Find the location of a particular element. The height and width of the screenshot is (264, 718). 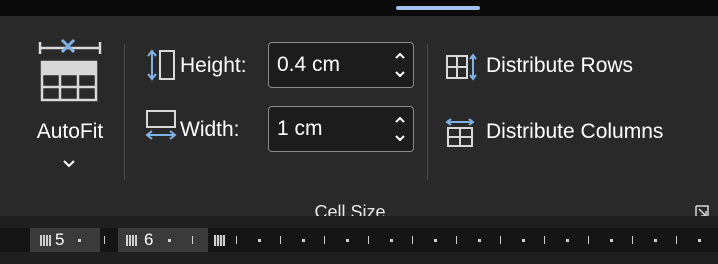

width-spinner is located at coordinates (400, 131).